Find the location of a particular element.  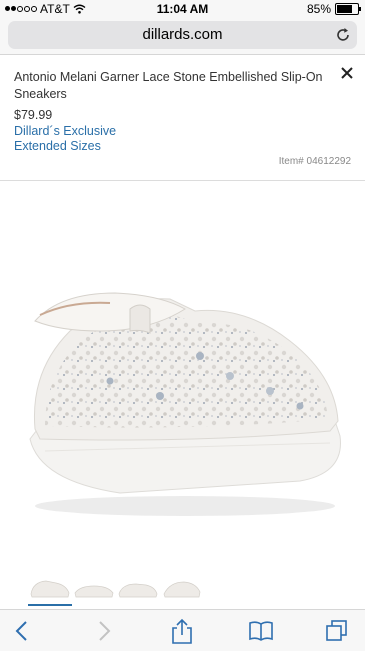

product-price: $79.99 is located at coordinates (33, 115).